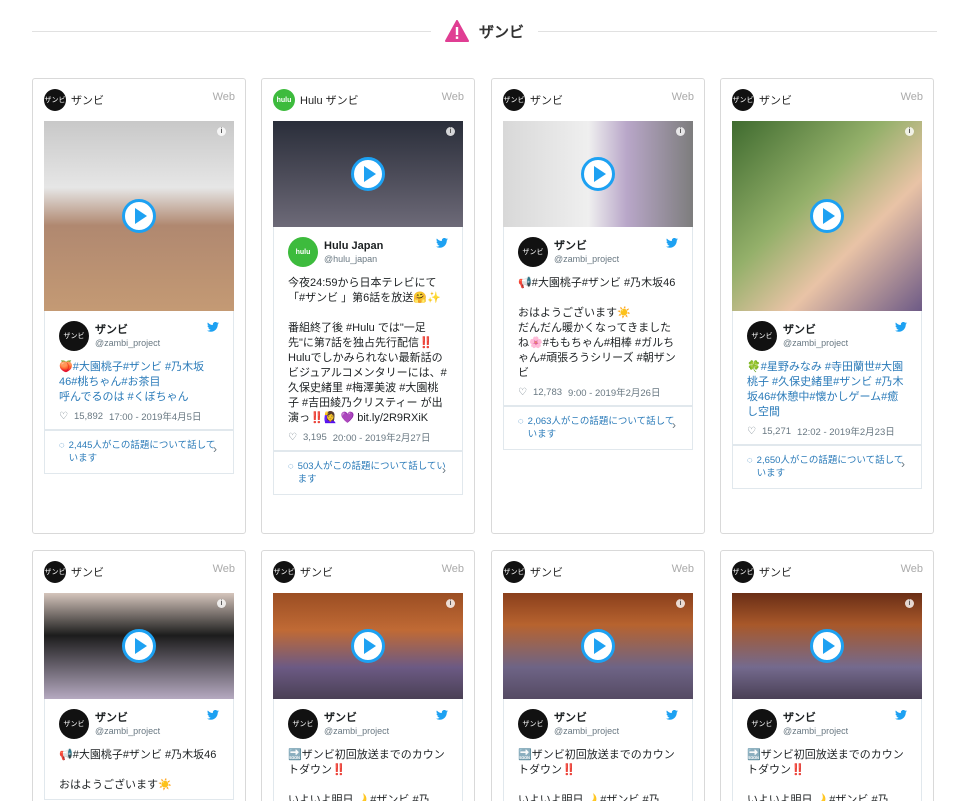  Describe the element at coordinates (132, 382) in the screenshot. I see `tweet-text: 🍑#大園桃子#ザンビ #乃木坂46#桃ちゃん#お茶目 呼んでるのは #くぼちゃん` at that location.